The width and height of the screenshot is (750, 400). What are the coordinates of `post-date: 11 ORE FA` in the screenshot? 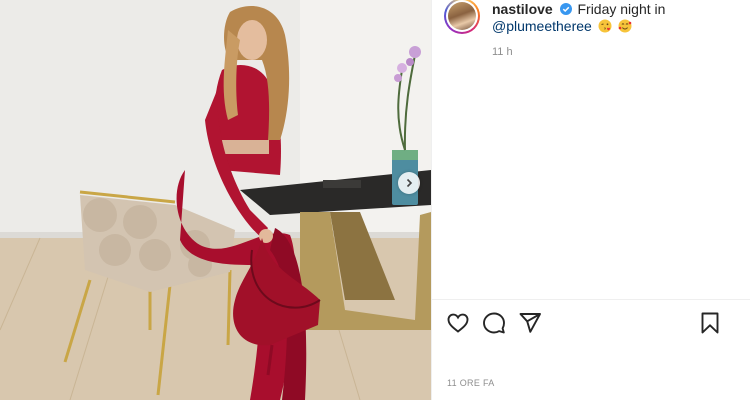 It's located at (471, 383).